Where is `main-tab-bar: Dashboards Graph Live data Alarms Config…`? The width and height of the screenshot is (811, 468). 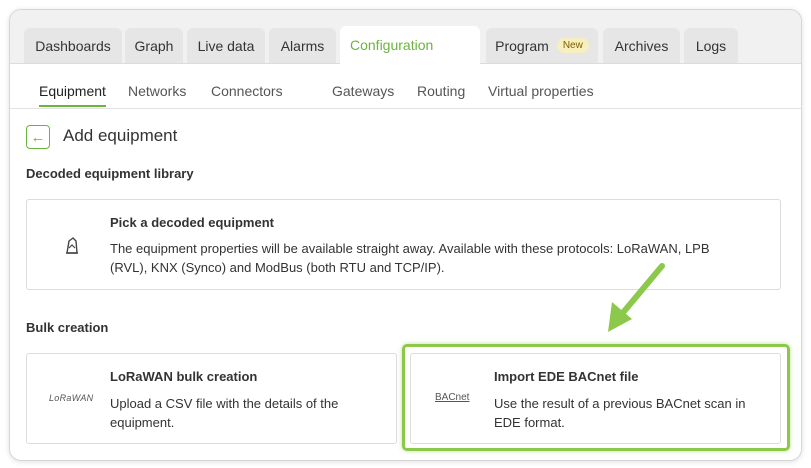 main-tab-bar: Dashboards Graph Live data Alarms Config… is located at coordinates (405, 37).